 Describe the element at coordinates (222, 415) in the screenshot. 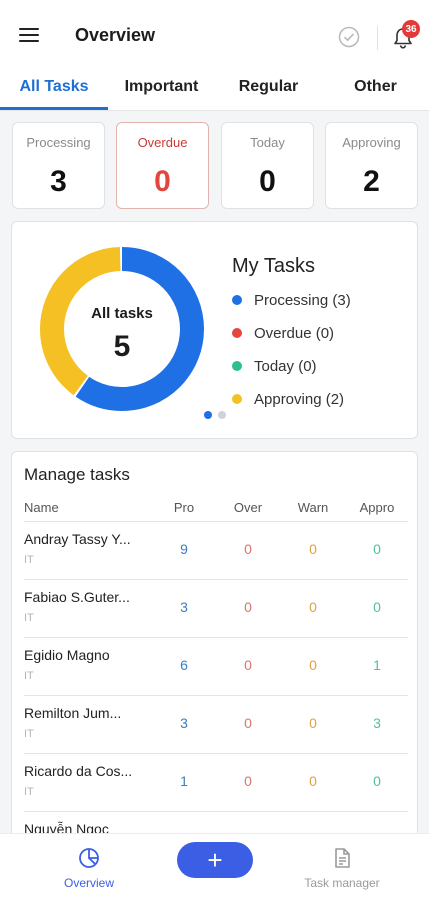

I see `pager-dot` at that location.